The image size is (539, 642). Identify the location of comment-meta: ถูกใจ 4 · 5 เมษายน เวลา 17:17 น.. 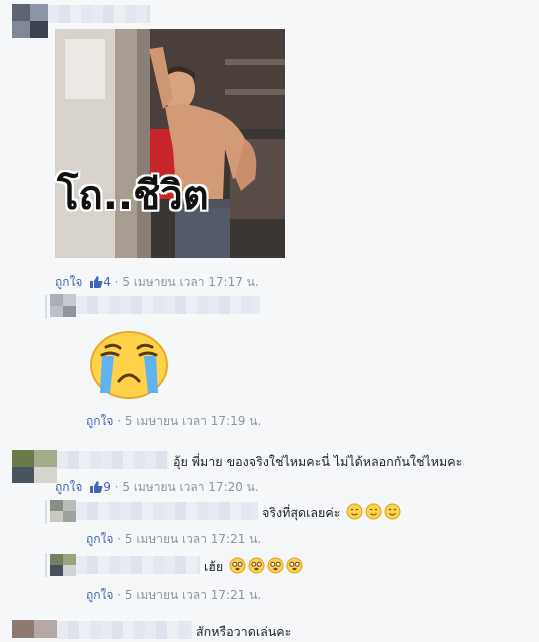
(157, 282).